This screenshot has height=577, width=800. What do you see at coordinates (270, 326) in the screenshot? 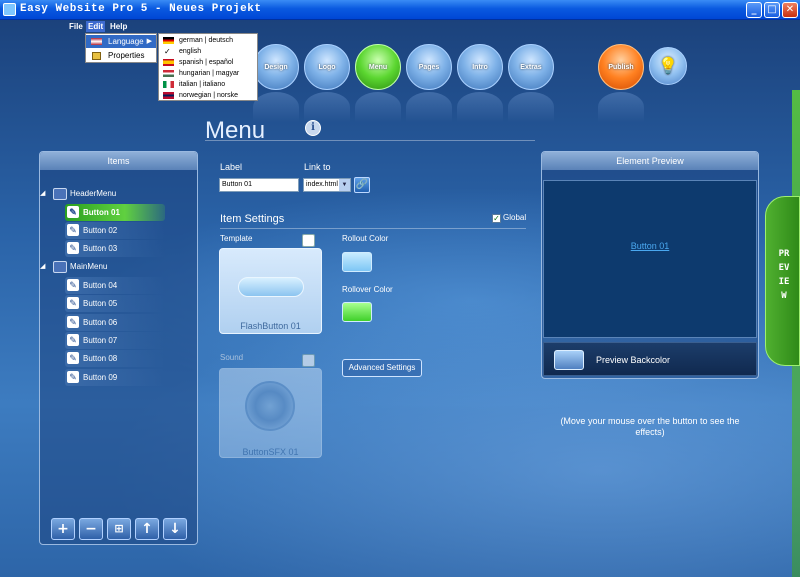
I see `template-name: FlashButton 01` at bounding box center [270, 326].